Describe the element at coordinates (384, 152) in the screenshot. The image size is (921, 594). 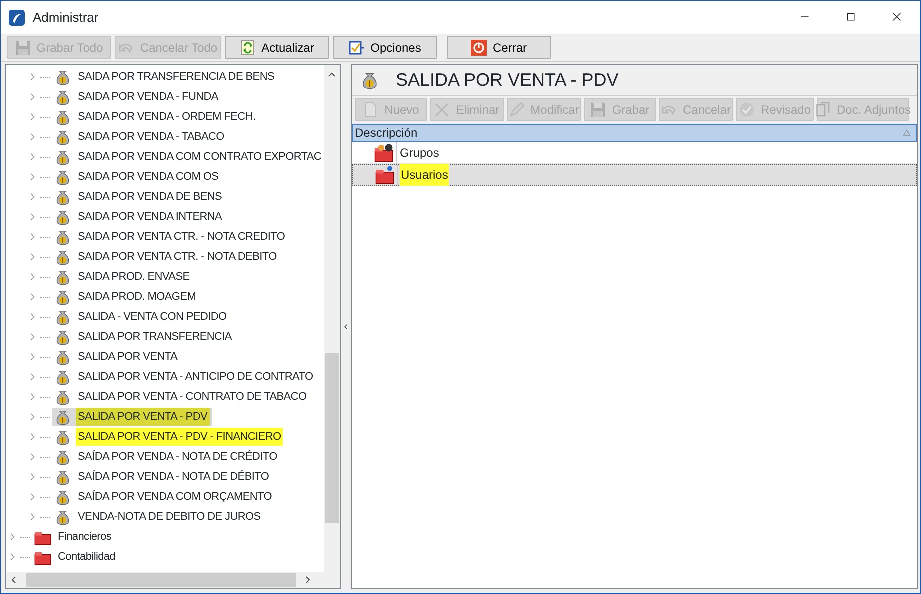
I see `user-group-icon` at that location.